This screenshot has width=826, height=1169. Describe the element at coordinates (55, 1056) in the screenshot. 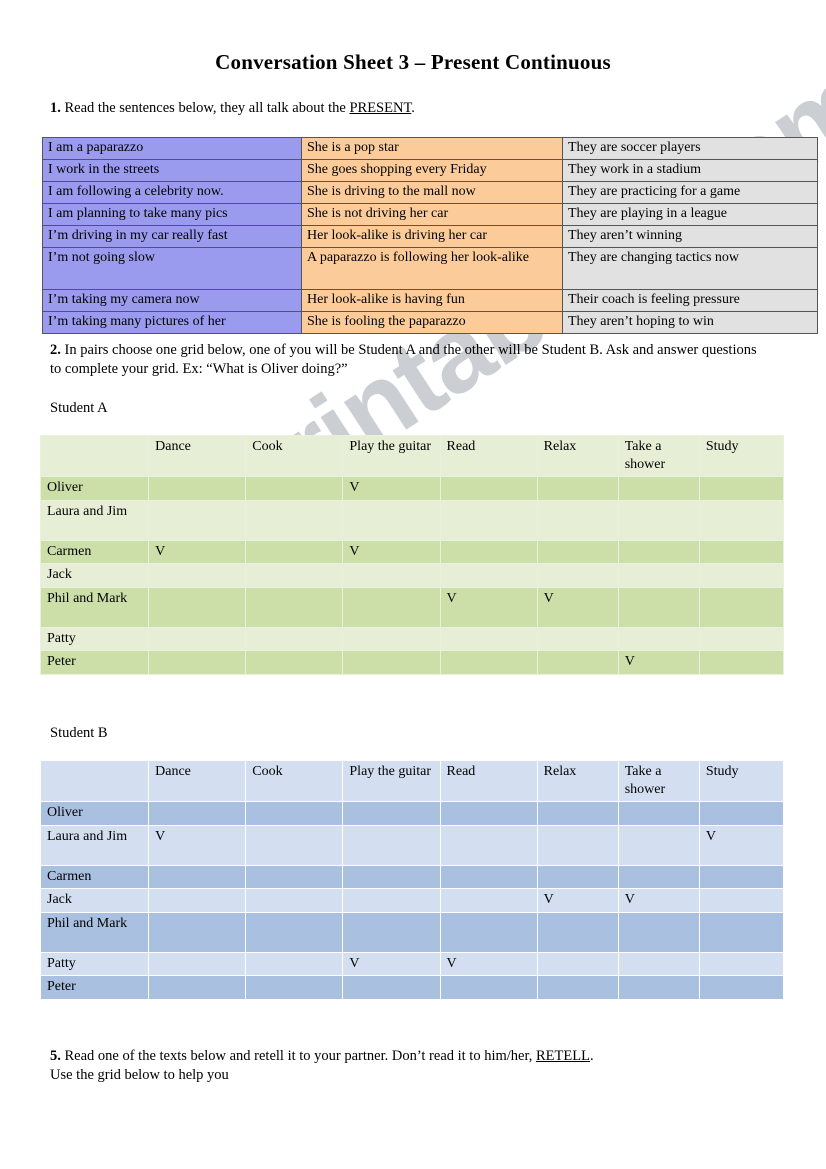

I see `task-5-number: 5.` at that location.